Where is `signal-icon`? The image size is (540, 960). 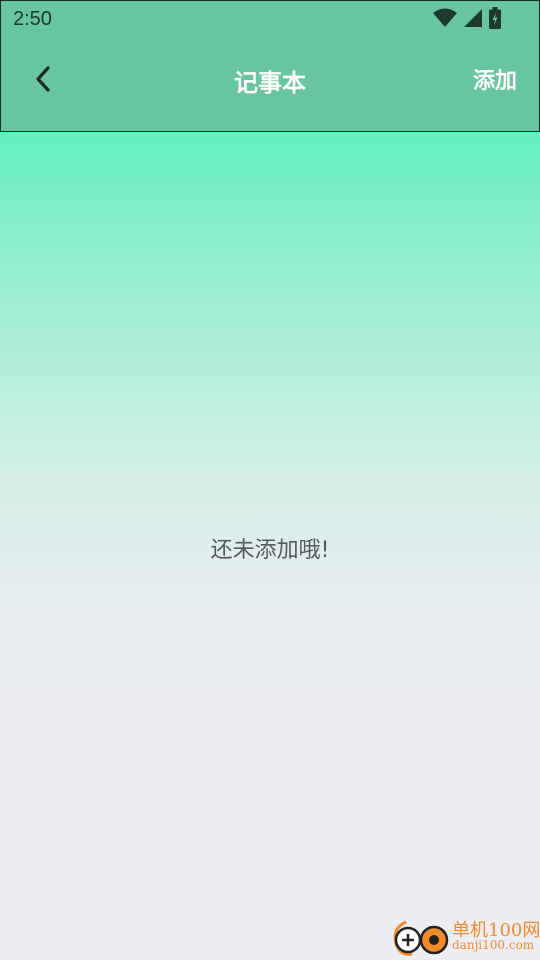
signal-icon is located at coordinates (473, 18).